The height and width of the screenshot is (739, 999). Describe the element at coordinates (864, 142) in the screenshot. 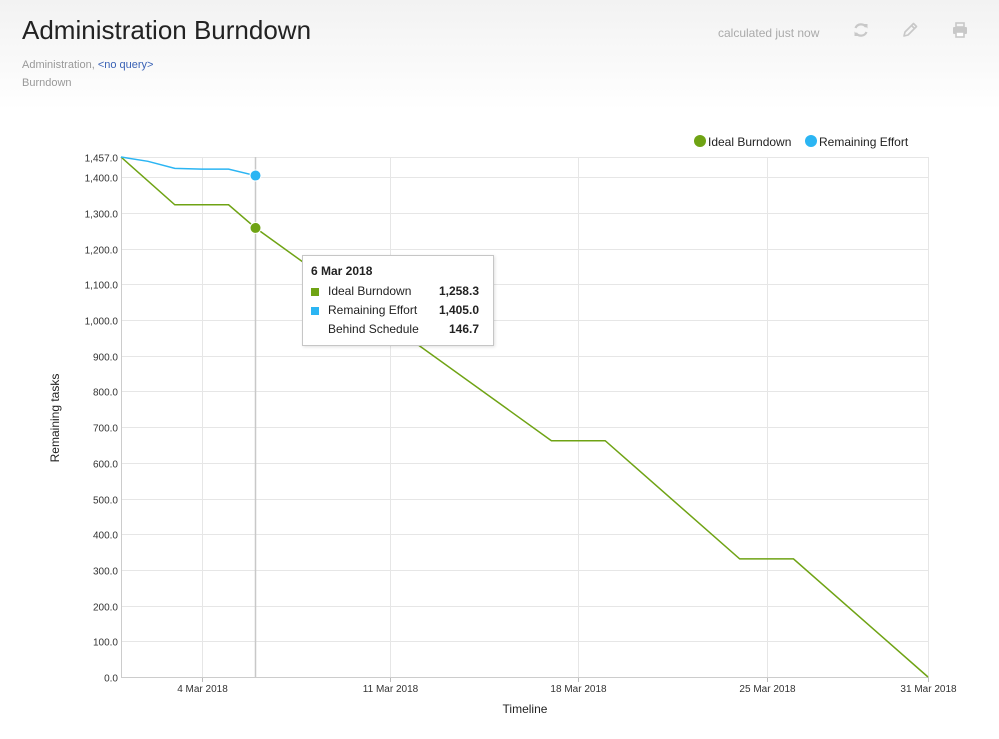

I see `legend-label: Remaining Effort` at that location.